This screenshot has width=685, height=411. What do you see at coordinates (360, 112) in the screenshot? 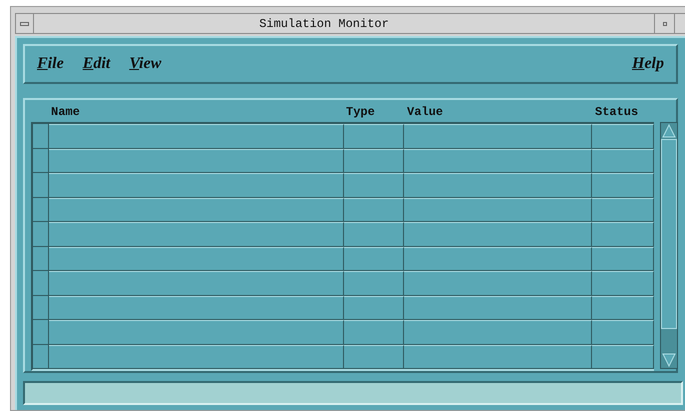
I see `column-header: Type` at bounding box center [360, 112].